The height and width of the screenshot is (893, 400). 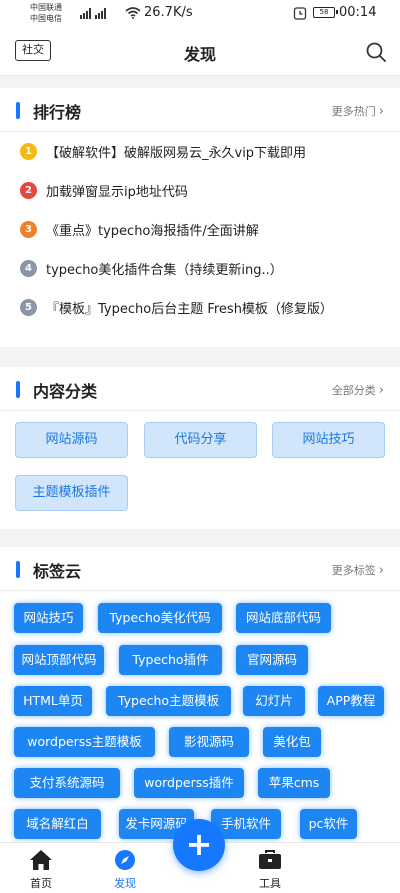 I want to click on compass-icon, so click(x=125, y=860).